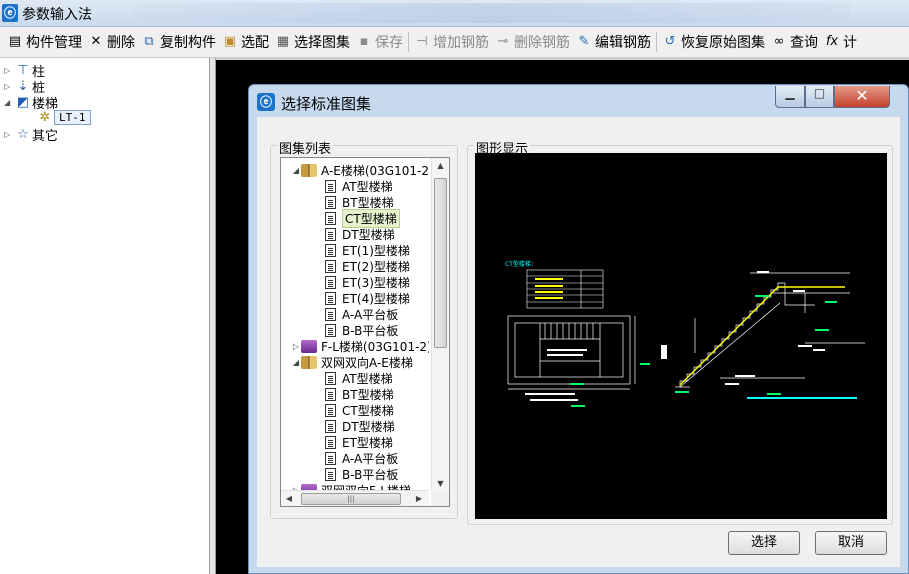 The image size is (909, 574). What do you see at coordinates (309, 346) in the screenshot?
I see `closed-book-icon` at bounding box center [309, 346].